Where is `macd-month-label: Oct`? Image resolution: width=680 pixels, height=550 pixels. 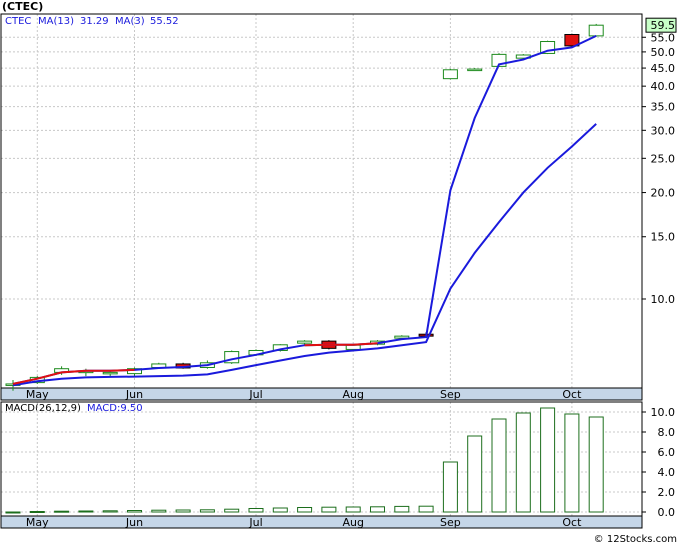
macd-month-label: Oct is located at coordinates (572, 522).